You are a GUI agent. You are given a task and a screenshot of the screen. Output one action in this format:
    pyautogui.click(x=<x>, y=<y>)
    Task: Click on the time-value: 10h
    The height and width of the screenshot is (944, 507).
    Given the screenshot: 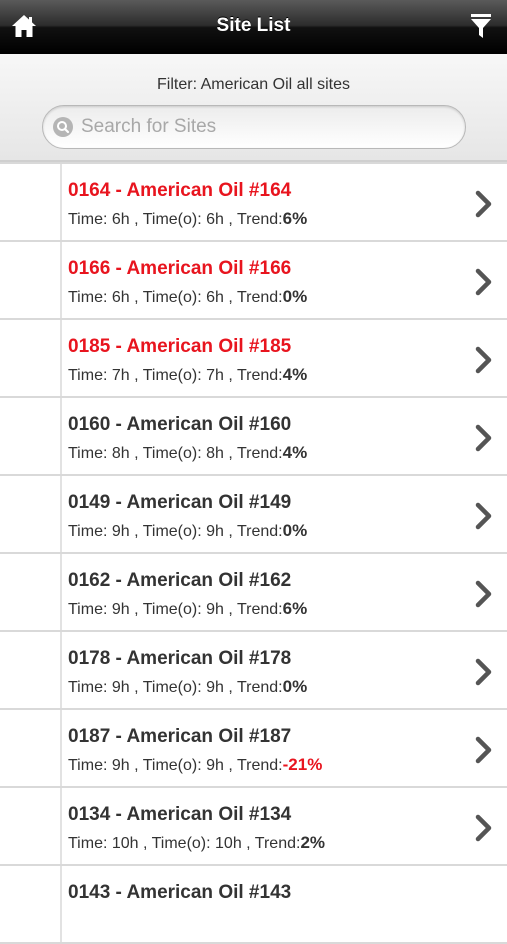 What is the action you would take?
    pyautogui.click(x=125, y=843)
    